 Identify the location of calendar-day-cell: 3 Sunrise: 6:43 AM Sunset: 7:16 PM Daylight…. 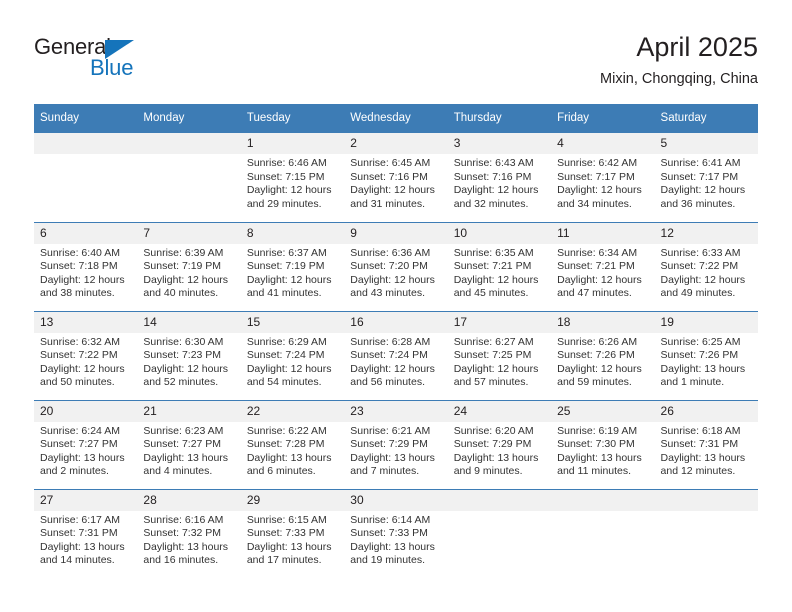
(499, 177).